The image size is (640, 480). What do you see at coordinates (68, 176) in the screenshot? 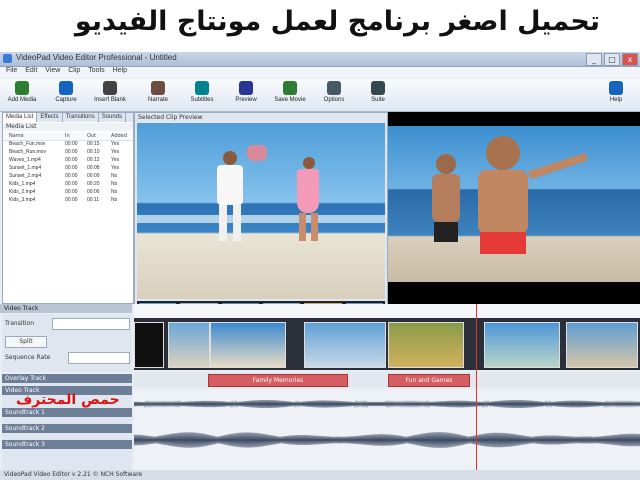
I see `media-list-row: Sunset_2.mp4 00:00 00:09 No` at bounding box center [68, 176].